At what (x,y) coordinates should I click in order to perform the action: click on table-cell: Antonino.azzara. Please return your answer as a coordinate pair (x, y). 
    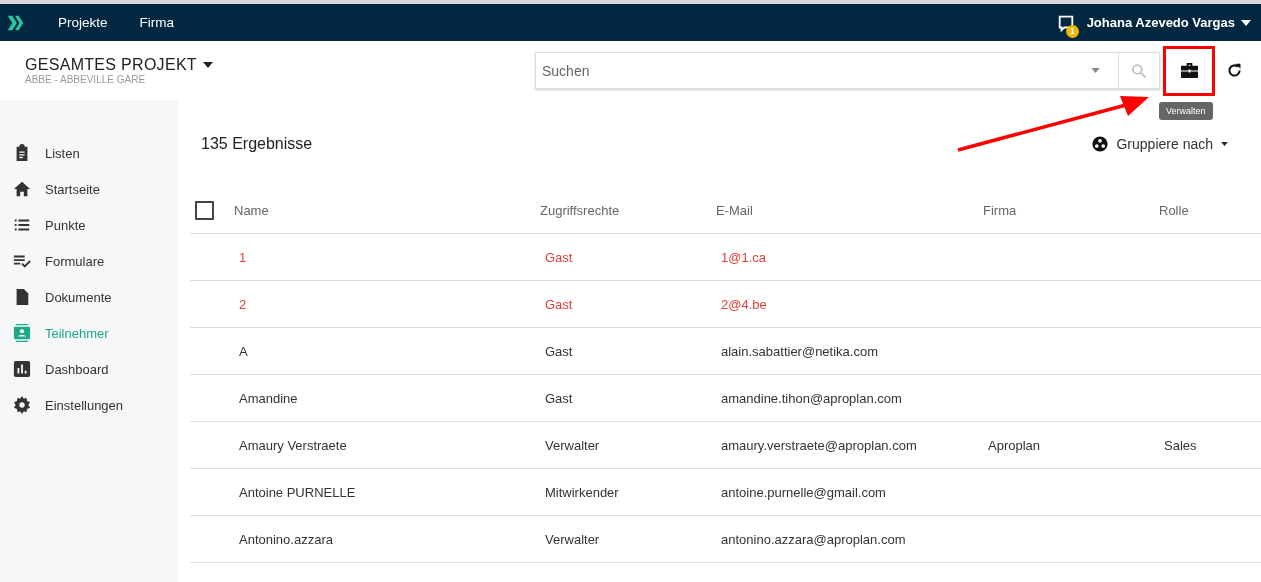
    Looking at the image, I should click on (286, 539).